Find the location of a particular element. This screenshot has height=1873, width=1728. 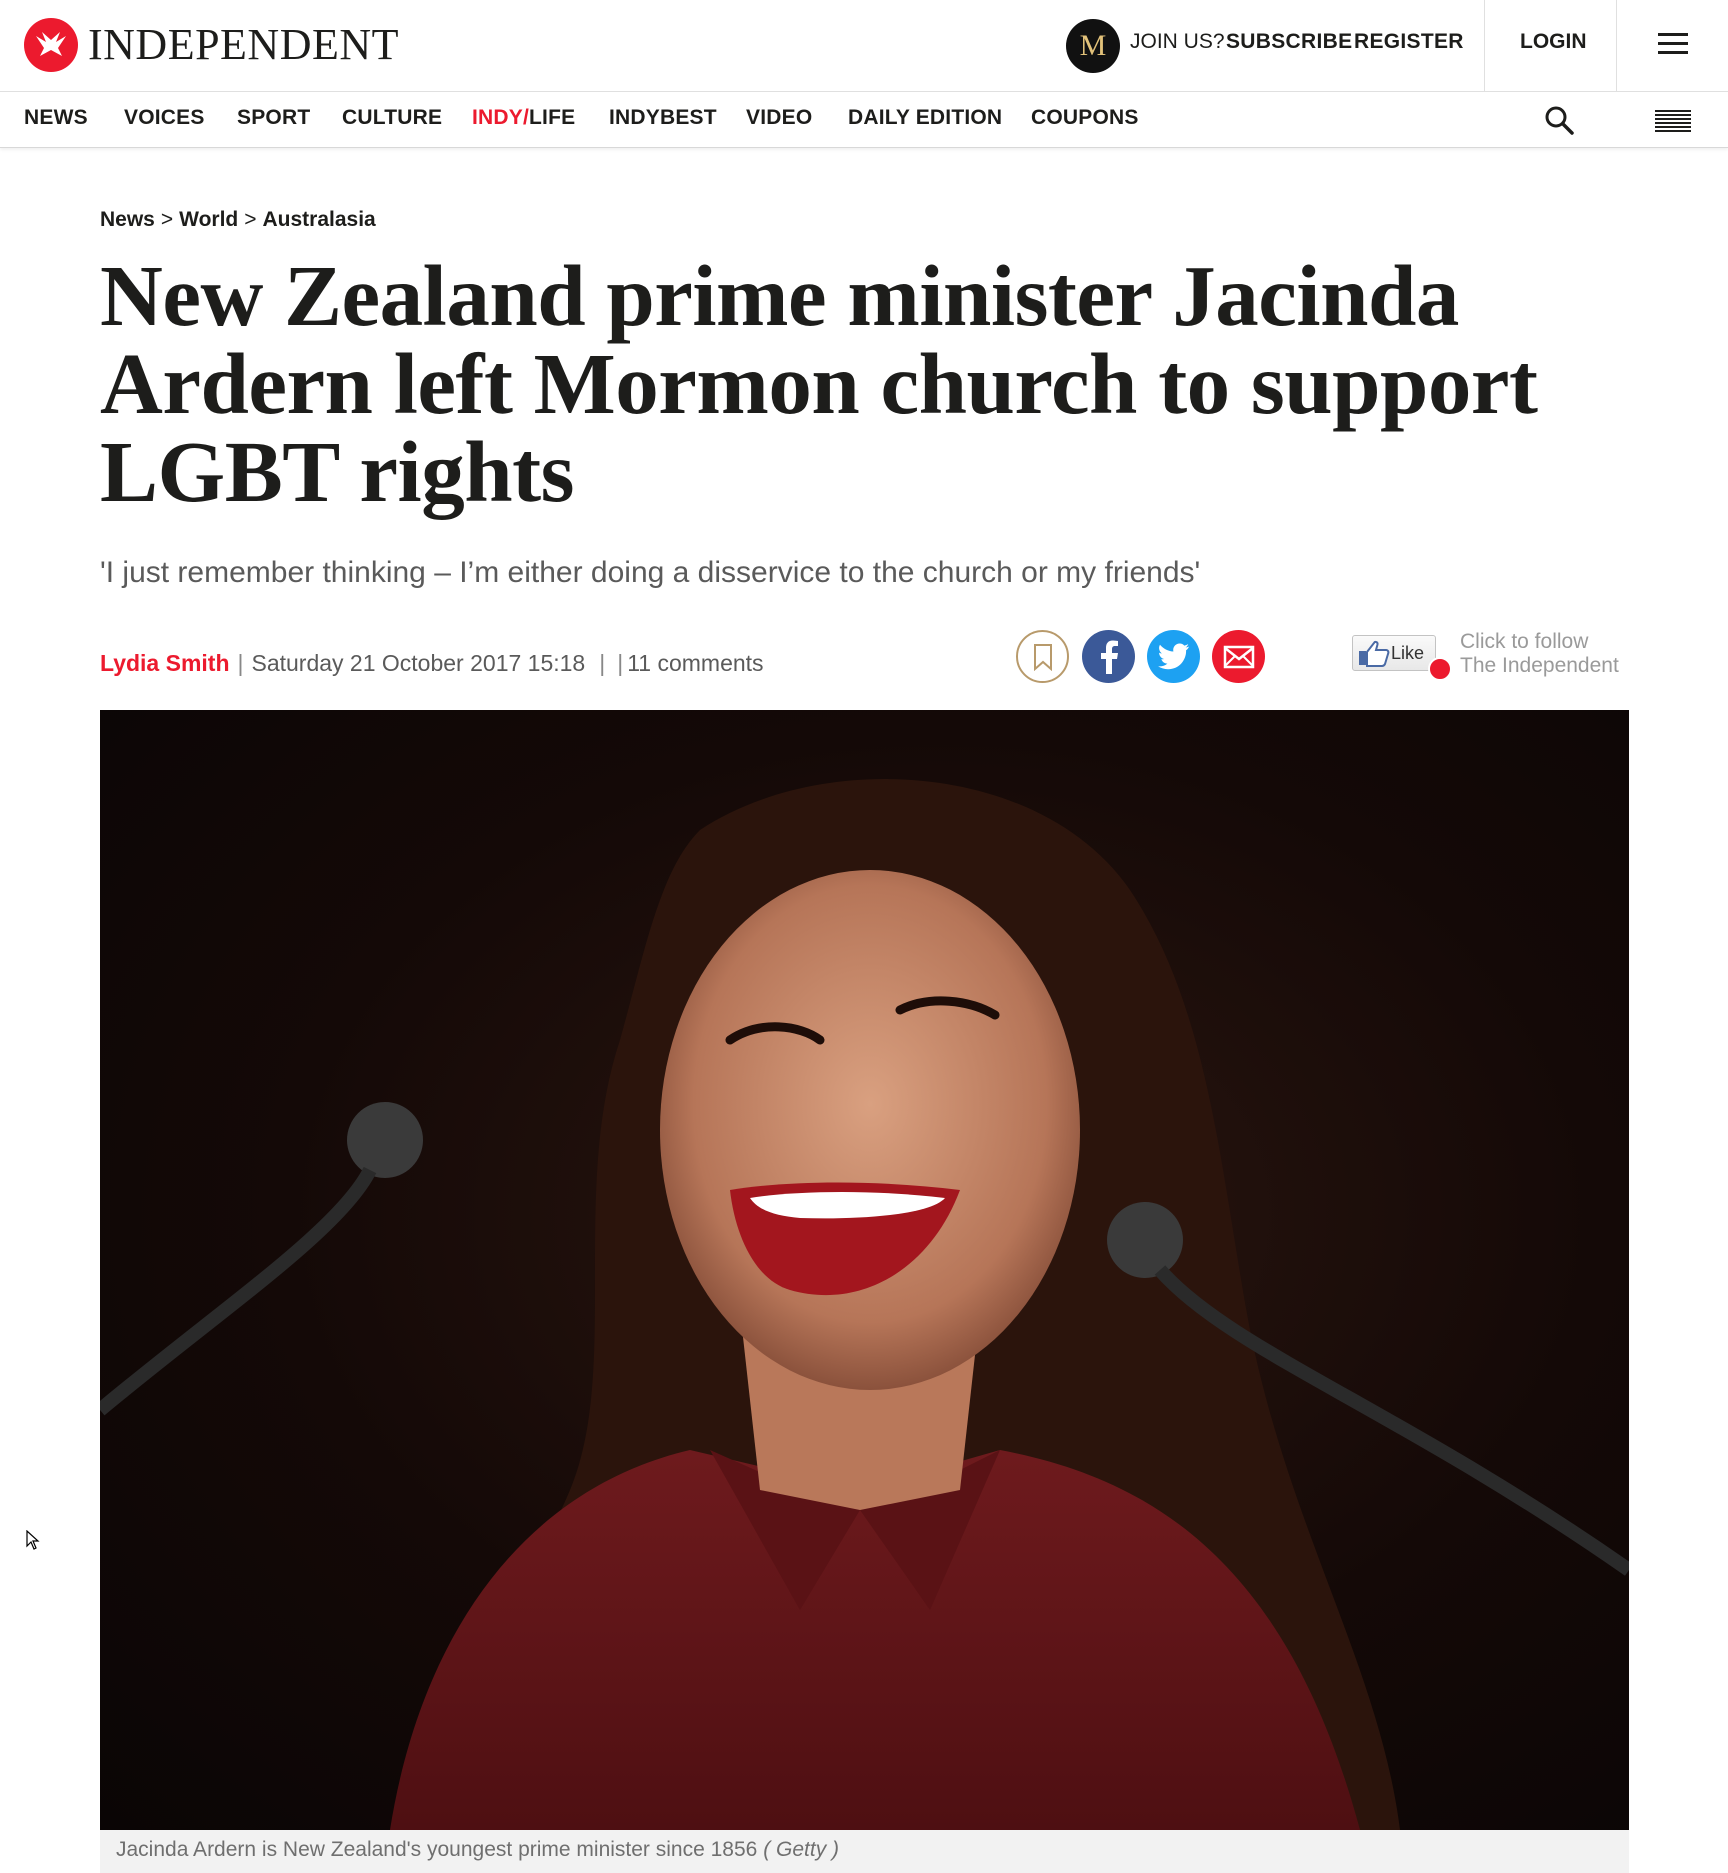

nav-item-coupons: COUPONS is located at coordinates (1085, 118).